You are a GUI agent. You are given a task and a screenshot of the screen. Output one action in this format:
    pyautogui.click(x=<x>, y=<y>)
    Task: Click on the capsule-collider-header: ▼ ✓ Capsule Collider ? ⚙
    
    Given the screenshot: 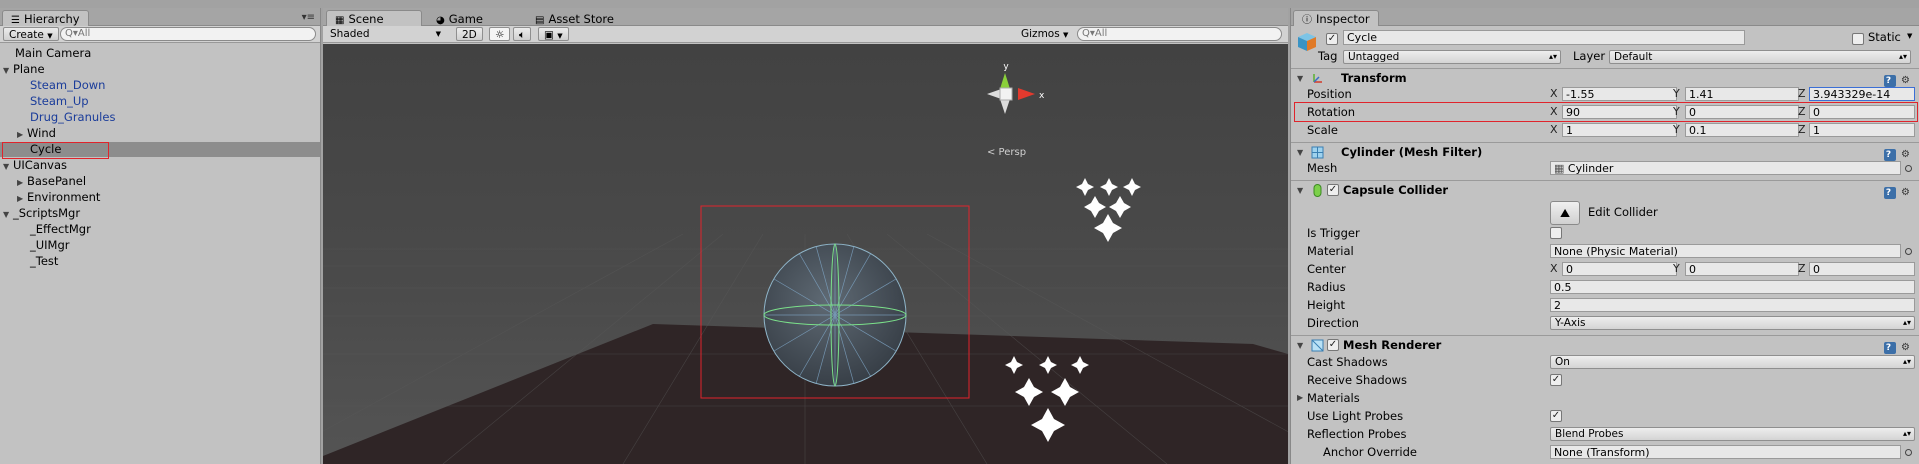 What is the action you would take?
    pyautogui.click(x=1605, y=189)
    